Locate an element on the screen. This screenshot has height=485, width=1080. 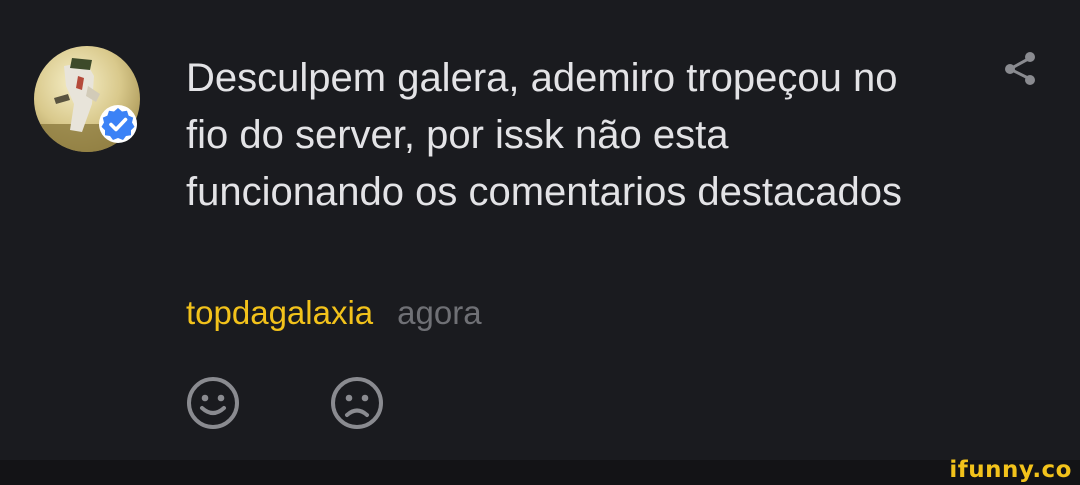
footer-strip is located at coordinates (540, 472).